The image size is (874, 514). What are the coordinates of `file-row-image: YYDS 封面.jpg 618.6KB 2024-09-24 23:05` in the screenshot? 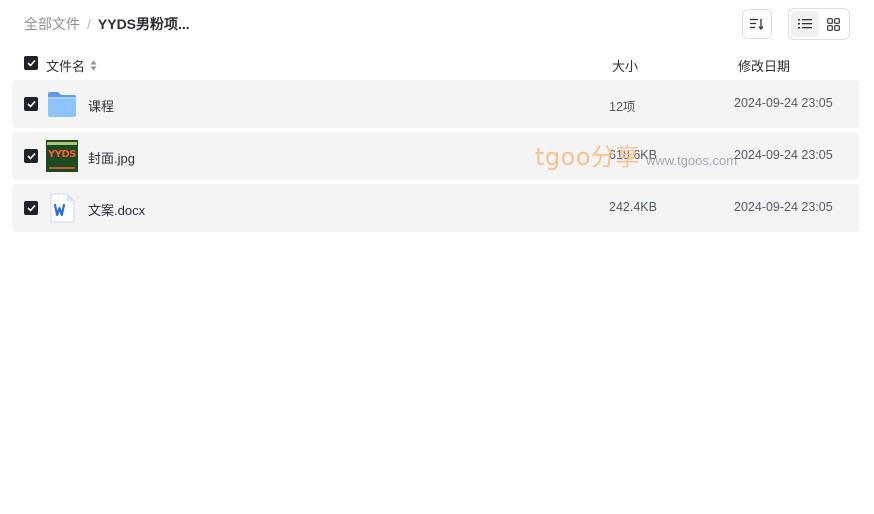 It's located at (435, 156).